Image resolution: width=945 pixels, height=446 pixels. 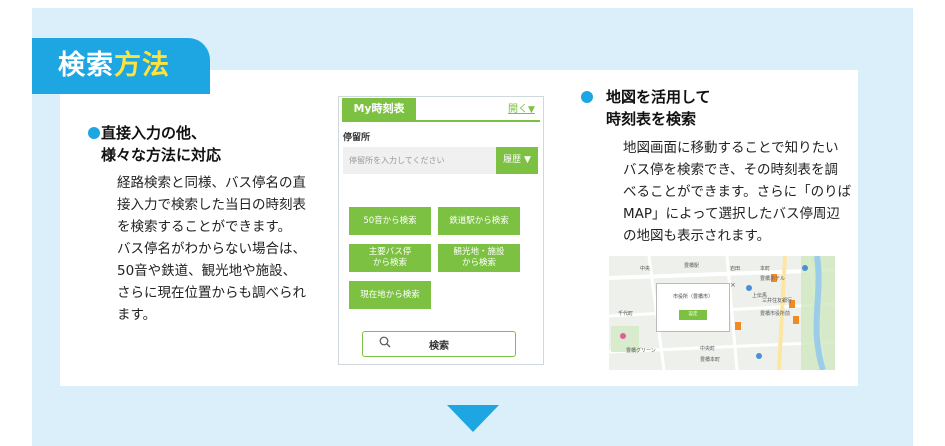 What do you see at coordinates (518, 109) in the screenshot?
I see `open-link-label: 開く` at bounding box center [518, 109].